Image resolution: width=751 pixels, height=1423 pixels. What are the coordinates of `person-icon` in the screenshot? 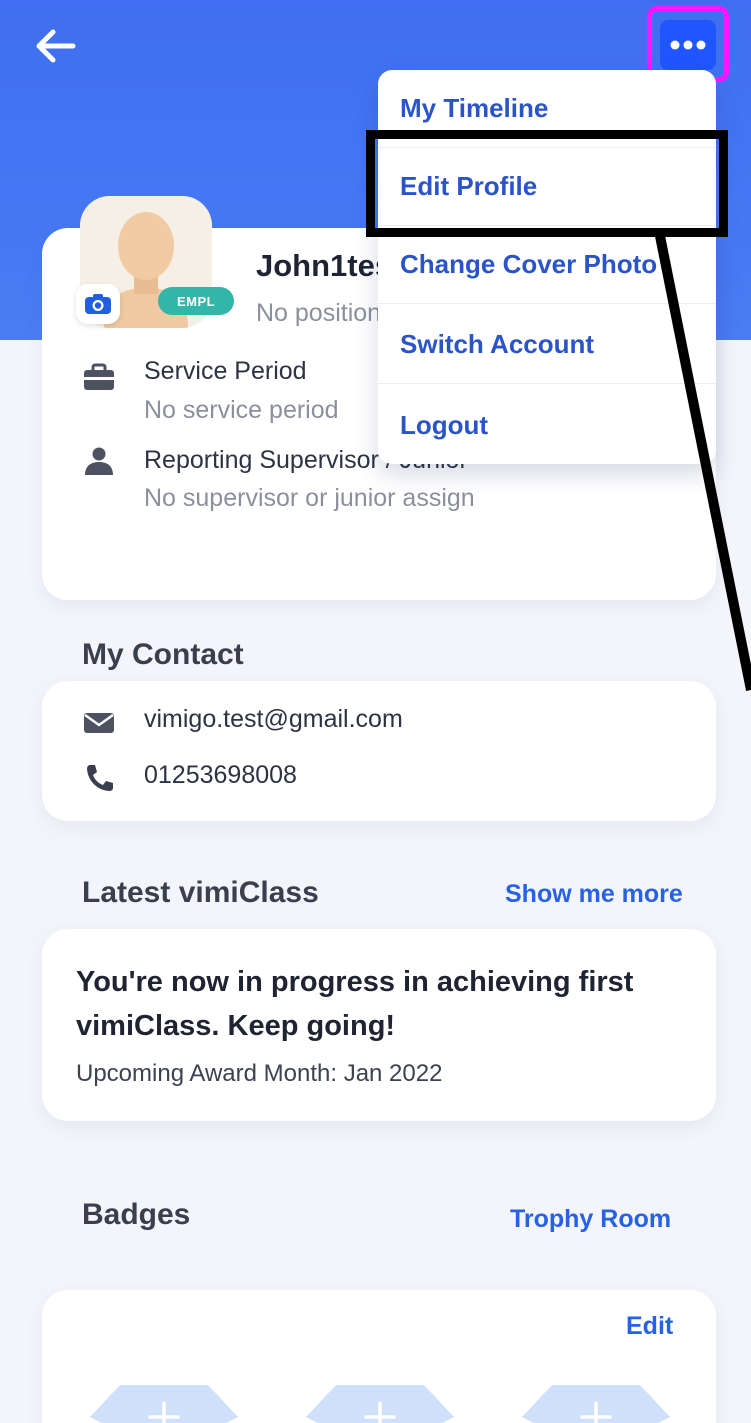 It's located at (99, 461).